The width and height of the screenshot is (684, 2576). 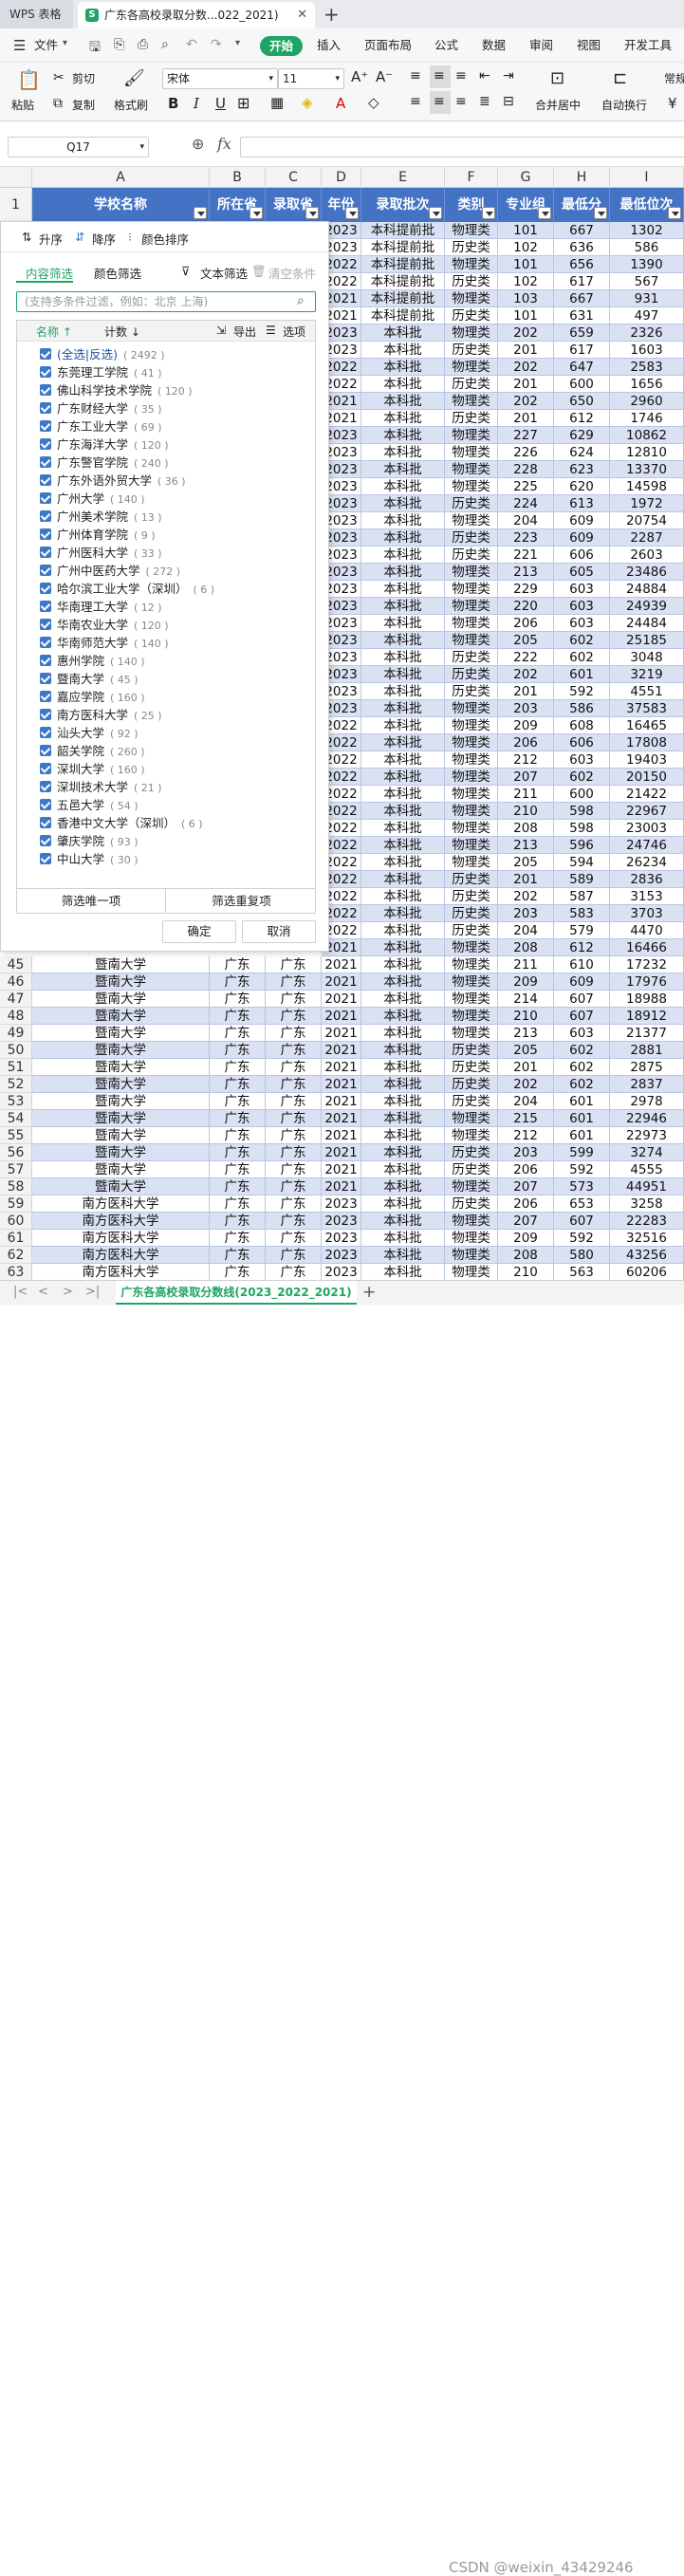 What do you see at coordinates (647, 964) in the screenshot?
I see `table-cell: 17232` at bounding box center [647, 964].